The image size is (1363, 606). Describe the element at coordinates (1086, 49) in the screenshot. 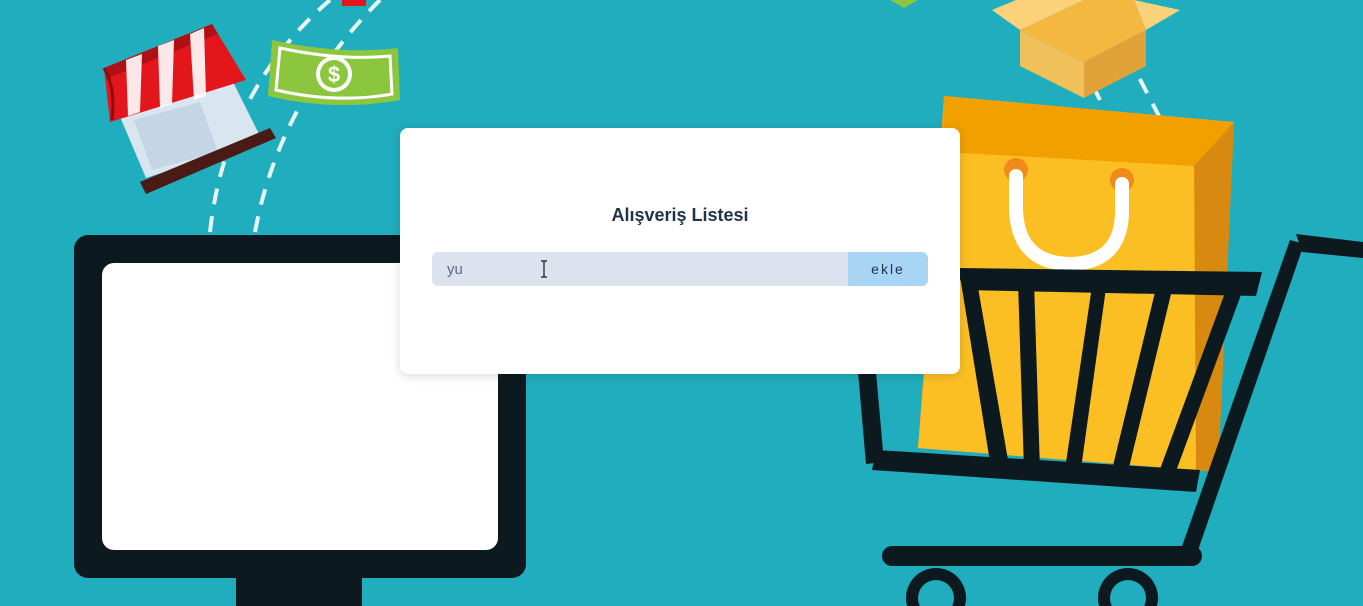

I see `box-icon` at that location.